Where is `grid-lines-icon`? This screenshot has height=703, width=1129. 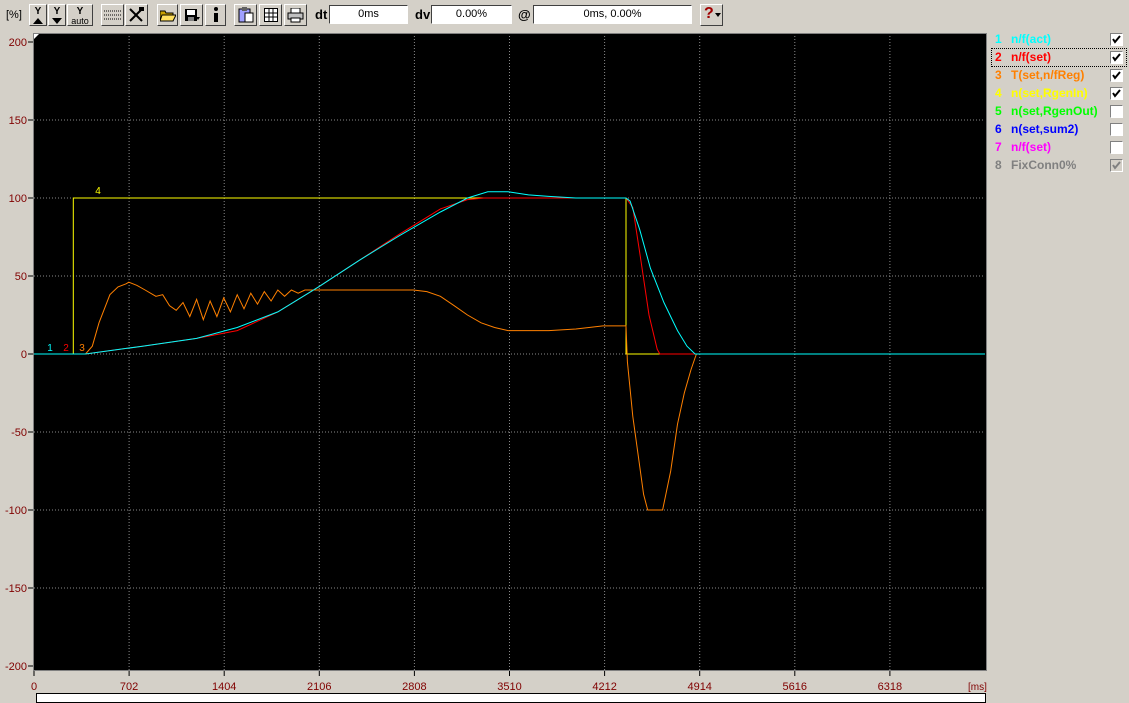
grid-lines-icon is located at coordinates (112, 15).